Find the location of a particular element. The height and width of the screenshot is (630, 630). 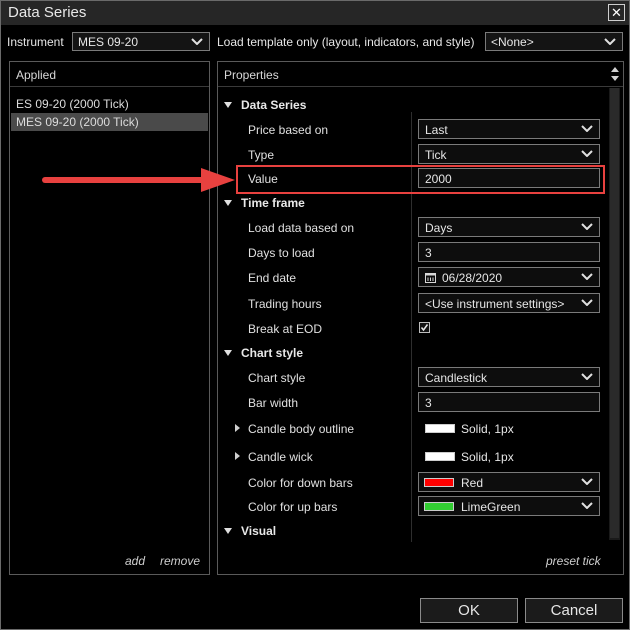

title-bar: Data Series ✕ is located at coordinates (315, 13).